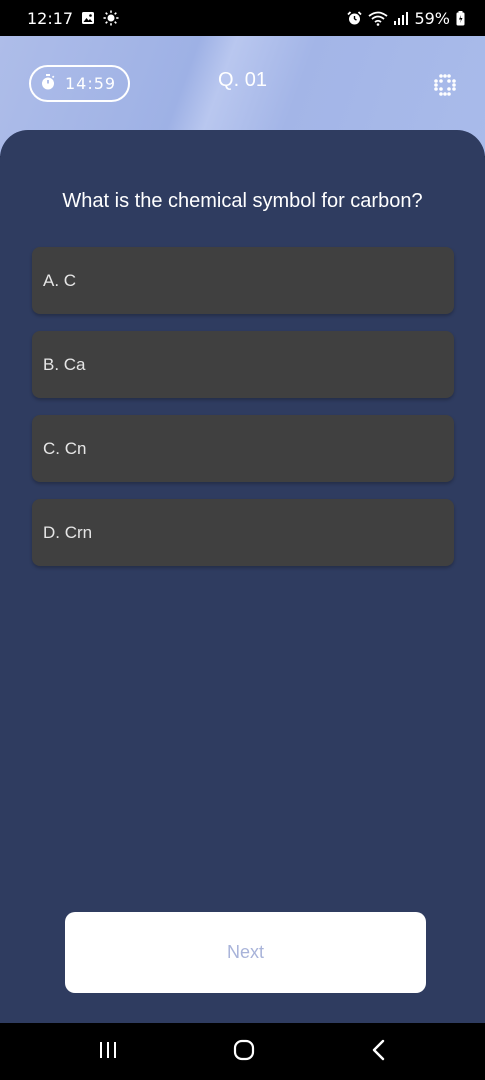  I want to click on next-button: Next, so click(245, 952).